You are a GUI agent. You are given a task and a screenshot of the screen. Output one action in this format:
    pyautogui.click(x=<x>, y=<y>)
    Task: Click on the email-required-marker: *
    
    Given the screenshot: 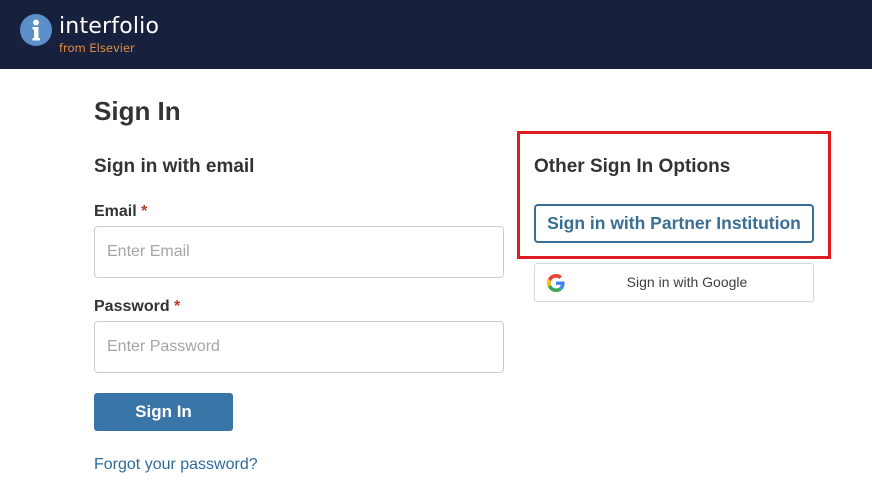 What is the action you would take?
    pyautogui.click(x=144, y=211)
    